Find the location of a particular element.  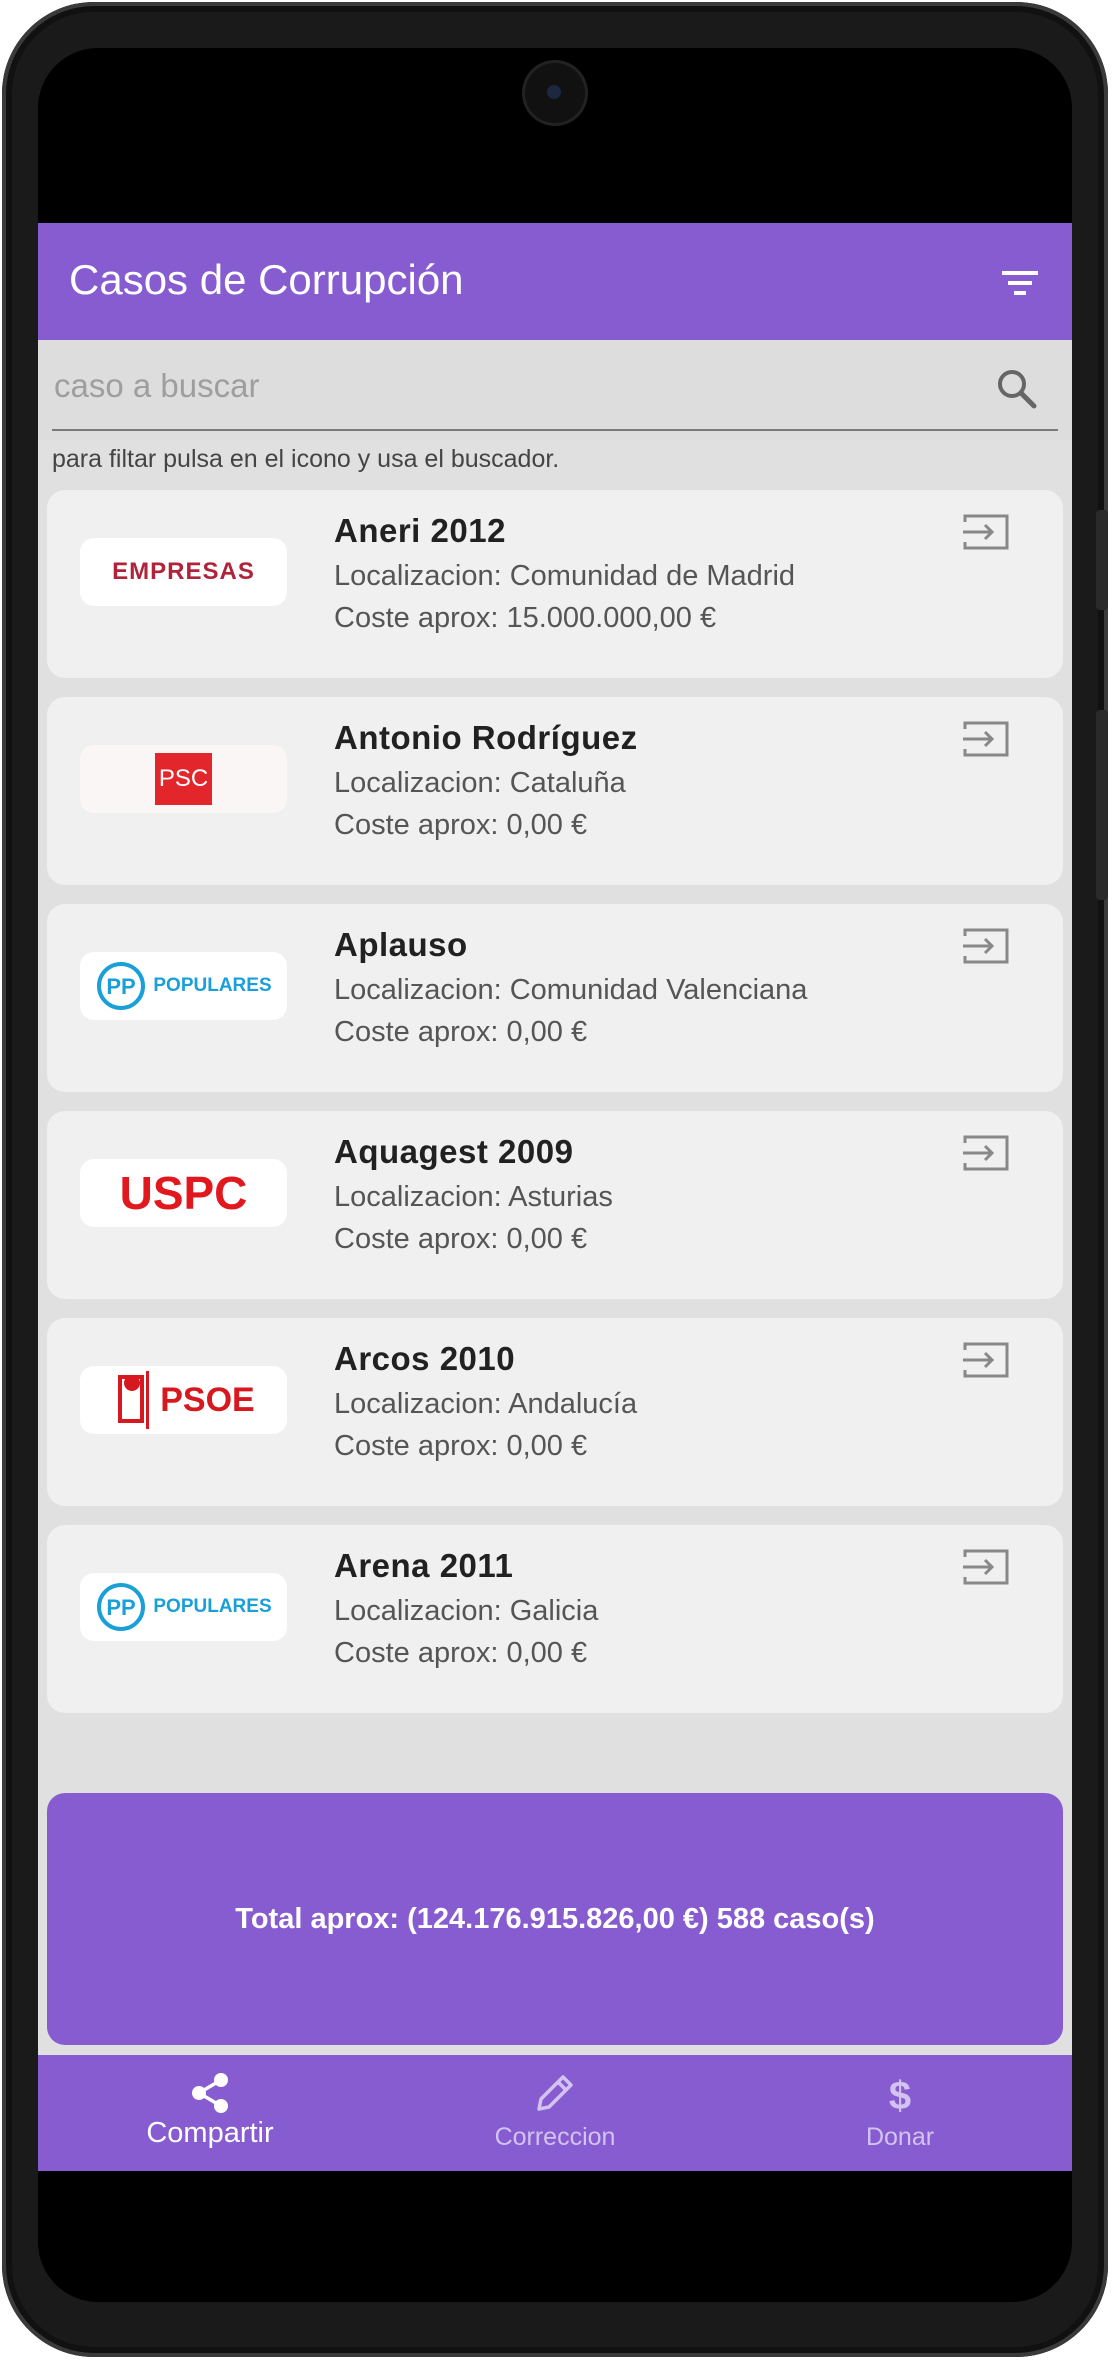

bottom-navigation: Compartir Correccion $ Donar is located at coordinates (555, 2113).